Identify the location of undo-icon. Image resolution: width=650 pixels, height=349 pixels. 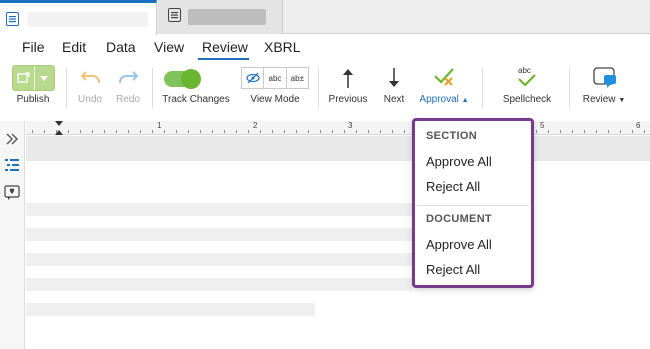
(90, 77).